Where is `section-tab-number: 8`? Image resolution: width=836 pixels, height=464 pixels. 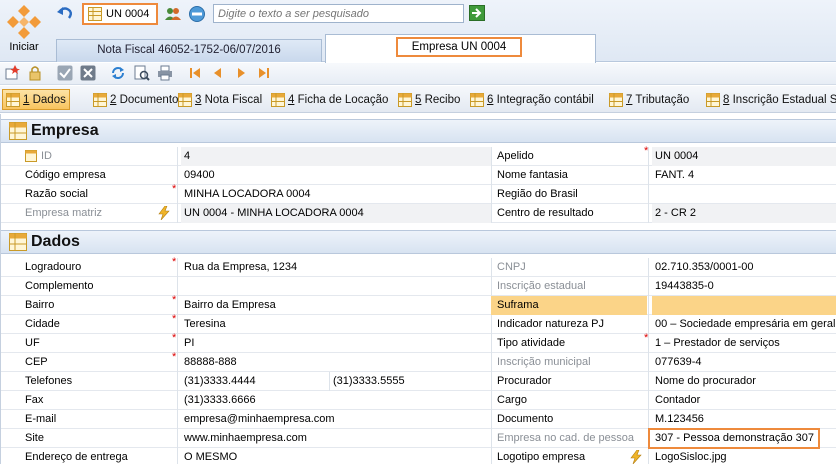 section-tab-number: 8 is located at coordinates (726, 100).